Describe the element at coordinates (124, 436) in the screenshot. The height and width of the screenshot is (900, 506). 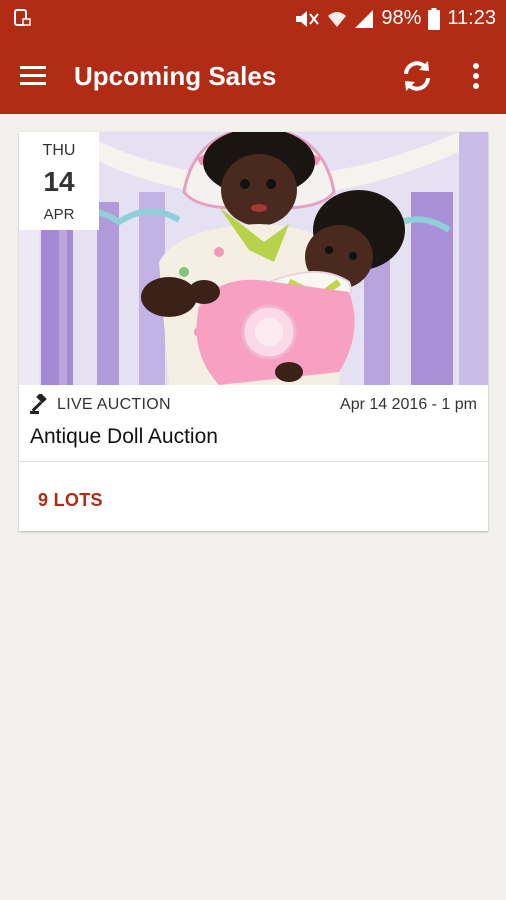
I see `sale-title: Antique Doll Auction` at that location.